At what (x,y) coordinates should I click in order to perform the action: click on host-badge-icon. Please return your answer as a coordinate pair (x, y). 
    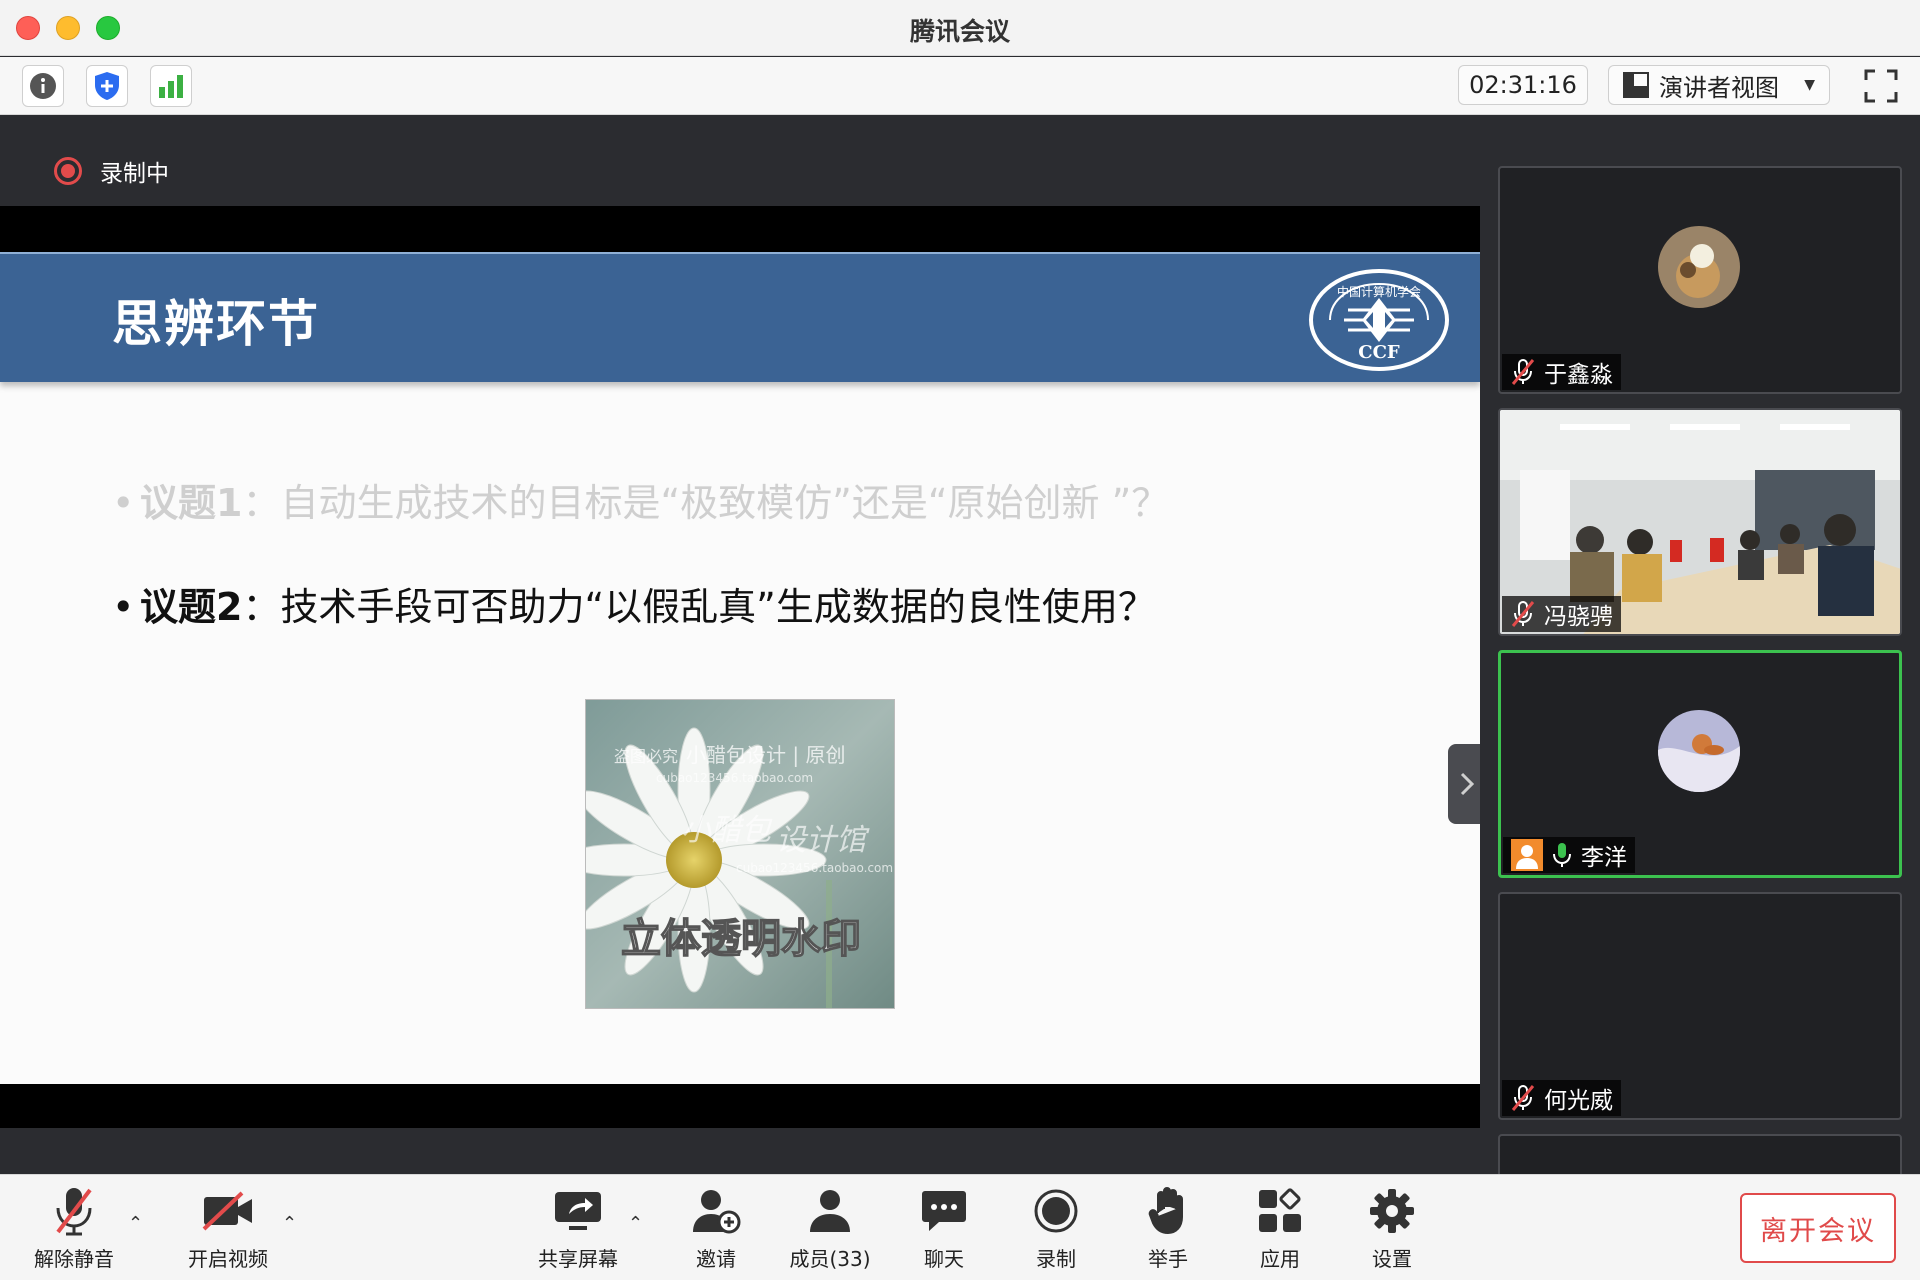
    Looking at the image, I should click on (1527, 855).